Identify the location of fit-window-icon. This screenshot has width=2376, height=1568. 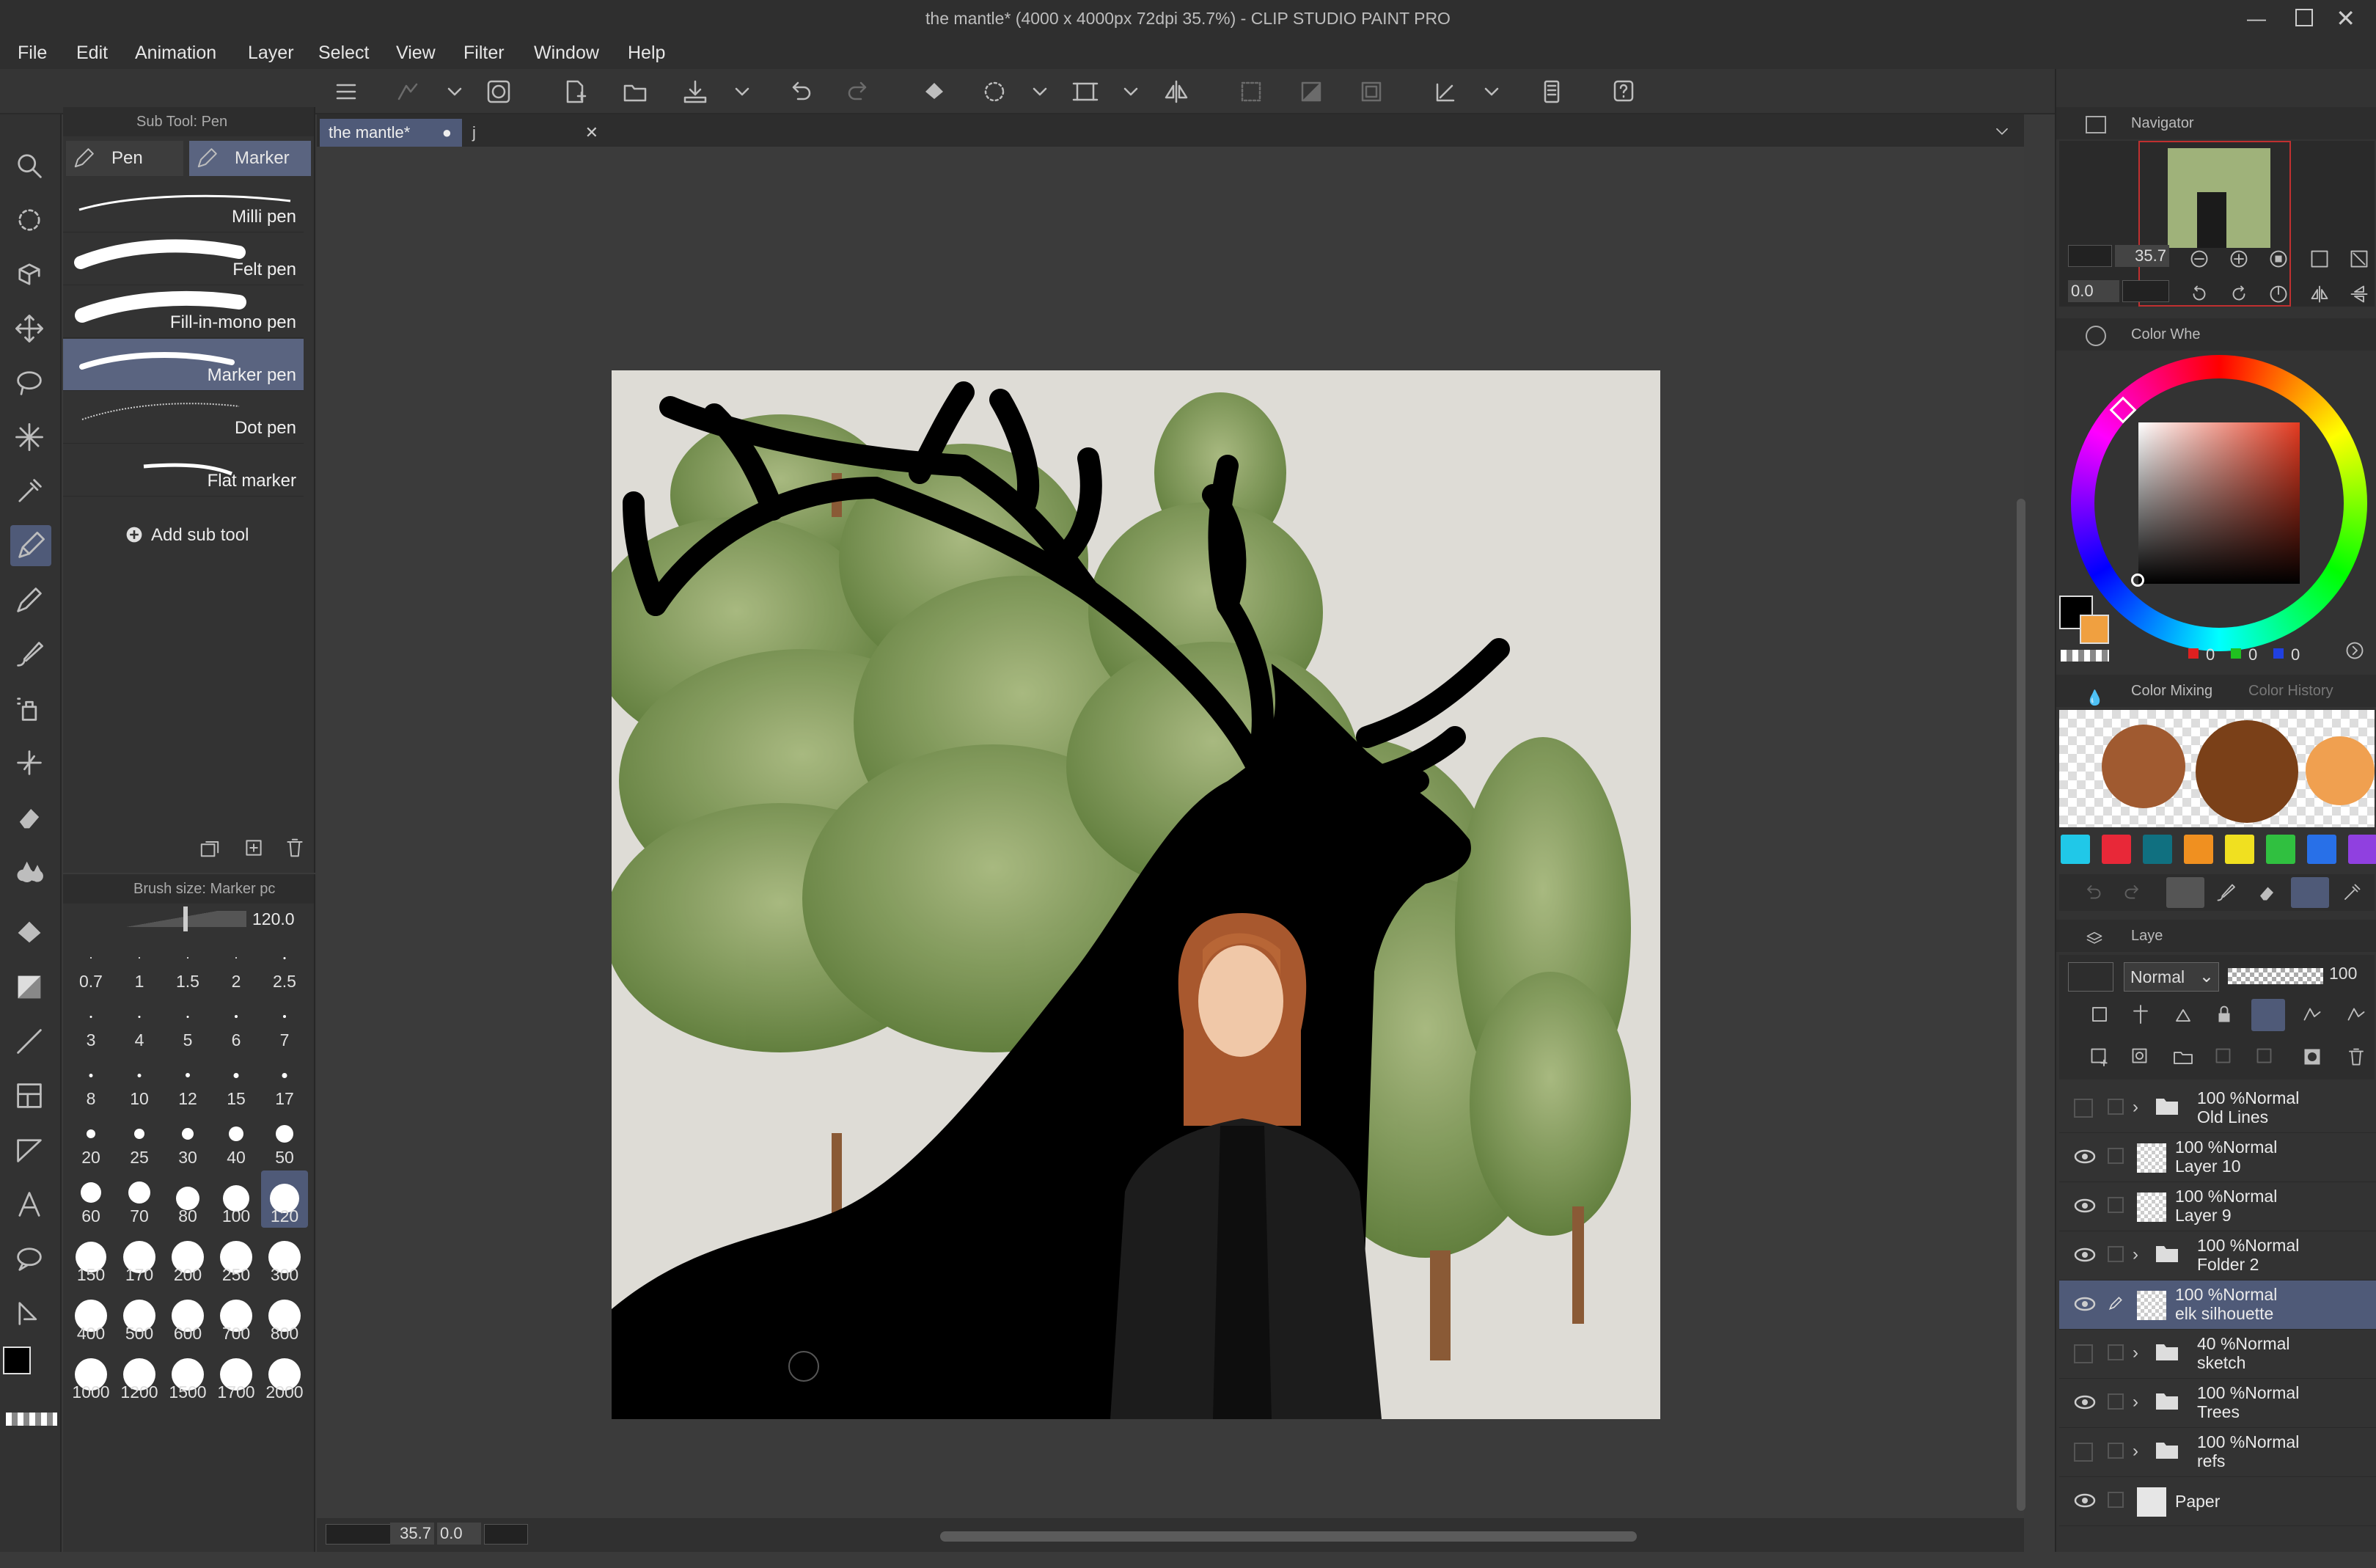
(2359, 259).